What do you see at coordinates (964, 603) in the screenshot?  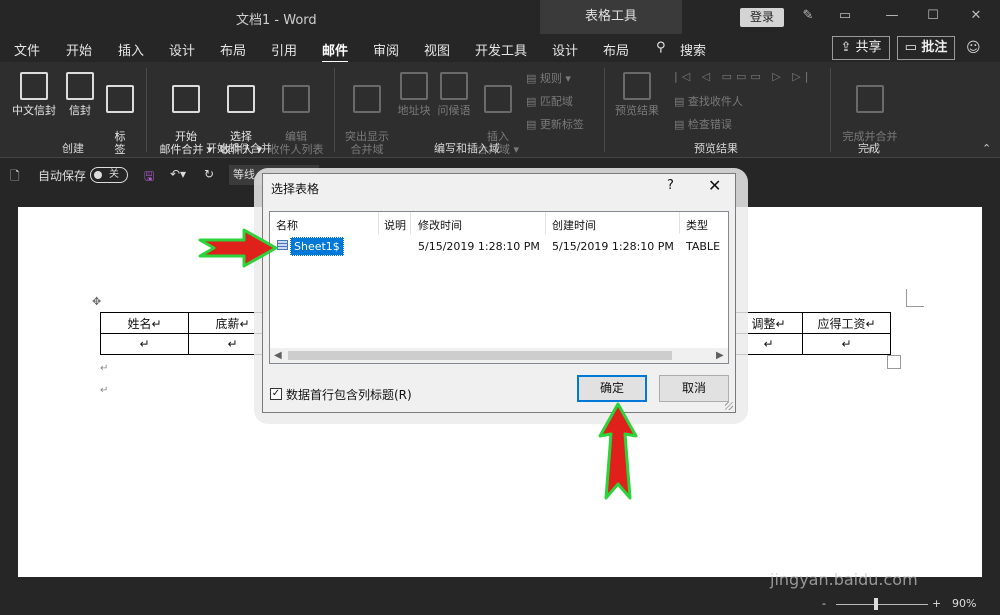 I see `zoom-level: 90%` at bounding box center [964, 603].